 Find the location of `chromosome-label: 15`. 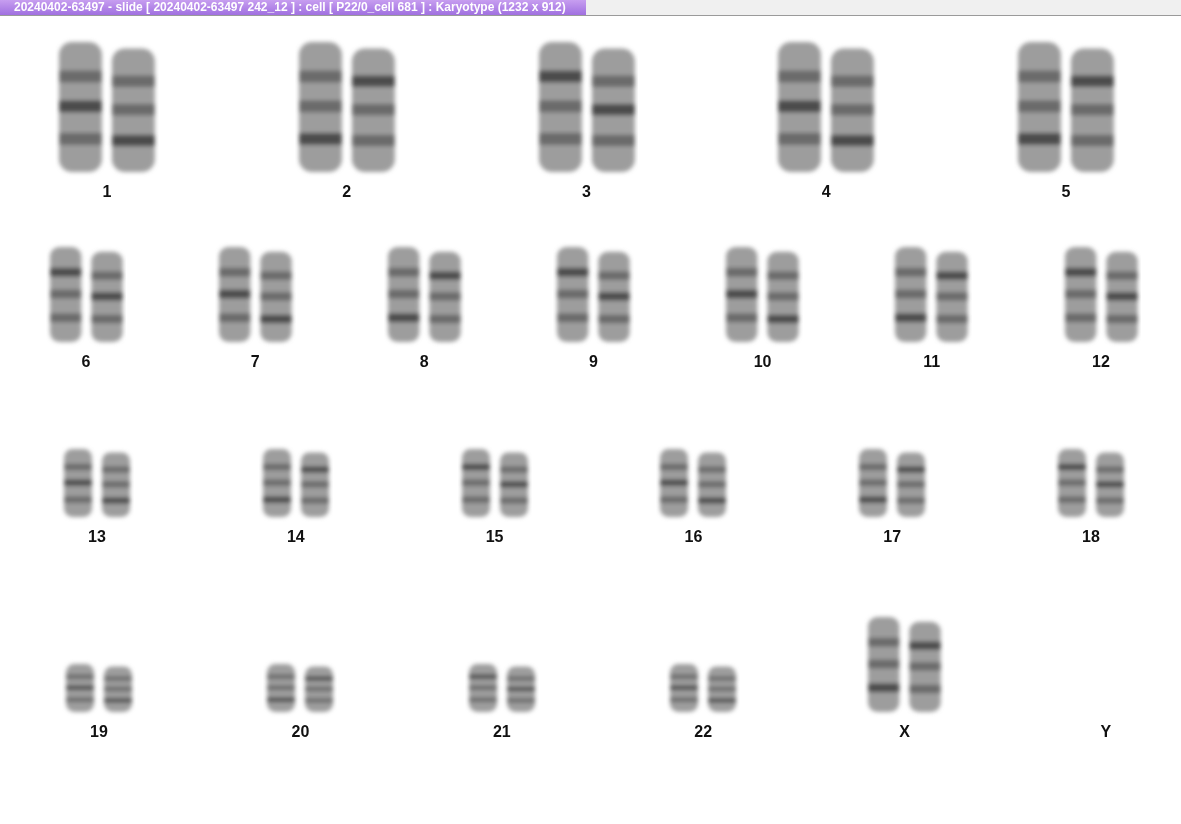

chromosome-label: 15 is located at coordinates (494, 537).